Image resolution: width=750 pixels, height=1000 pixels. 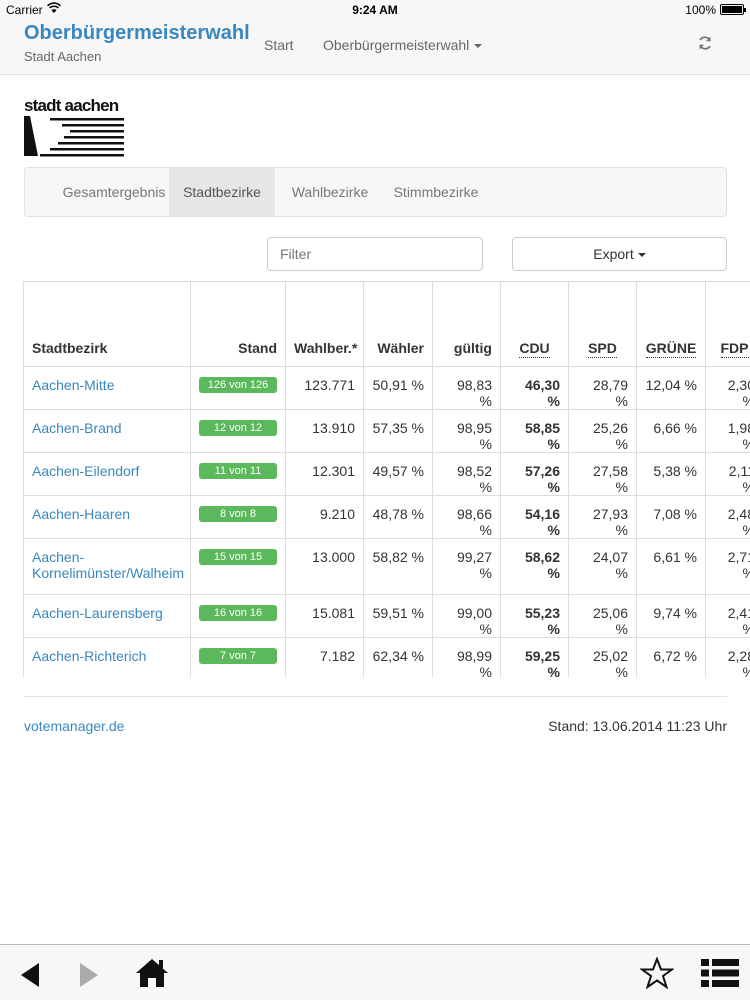 I want to click on district-link: Aachen-Haaren, so click(x=107, y=517).